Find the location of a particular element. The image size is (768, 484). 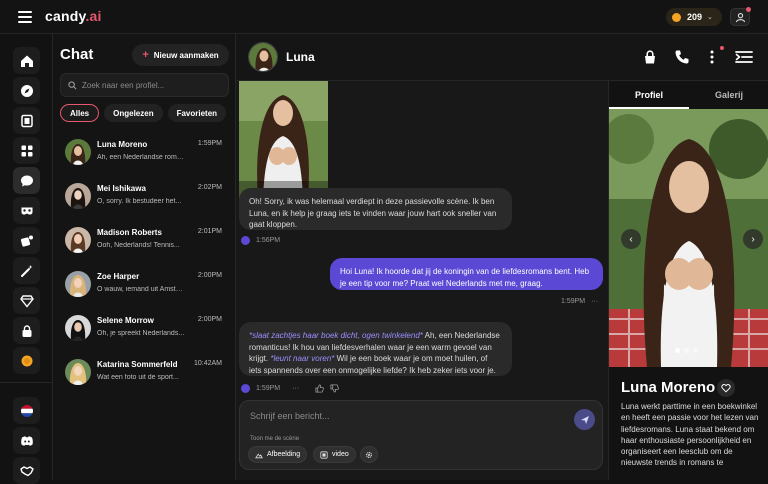

language-button is located at coordinates (26, 410).